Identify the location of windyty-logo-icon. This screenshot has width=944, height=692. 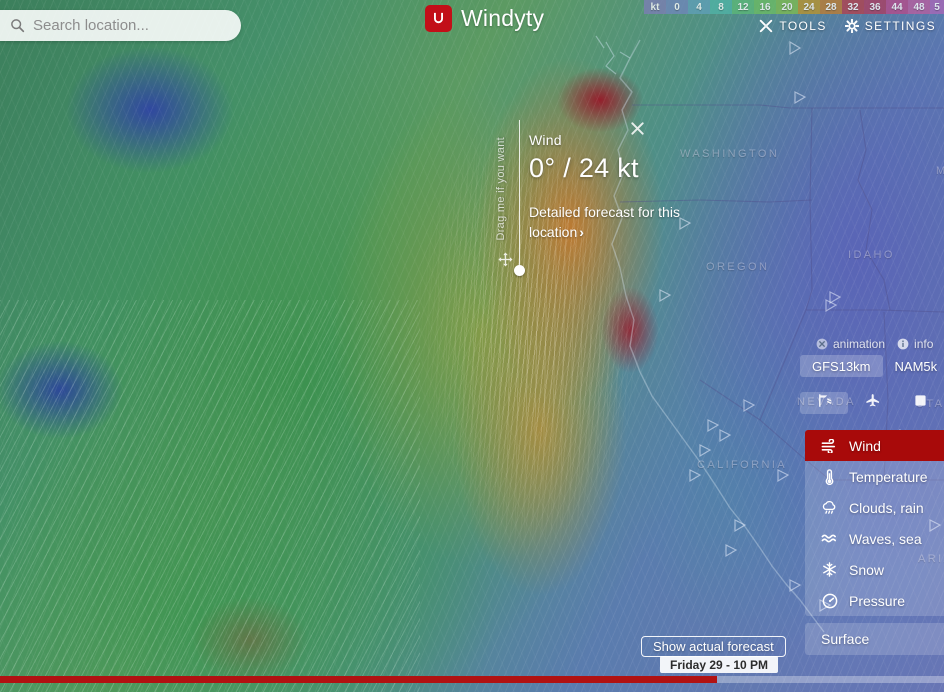
(438, 18).